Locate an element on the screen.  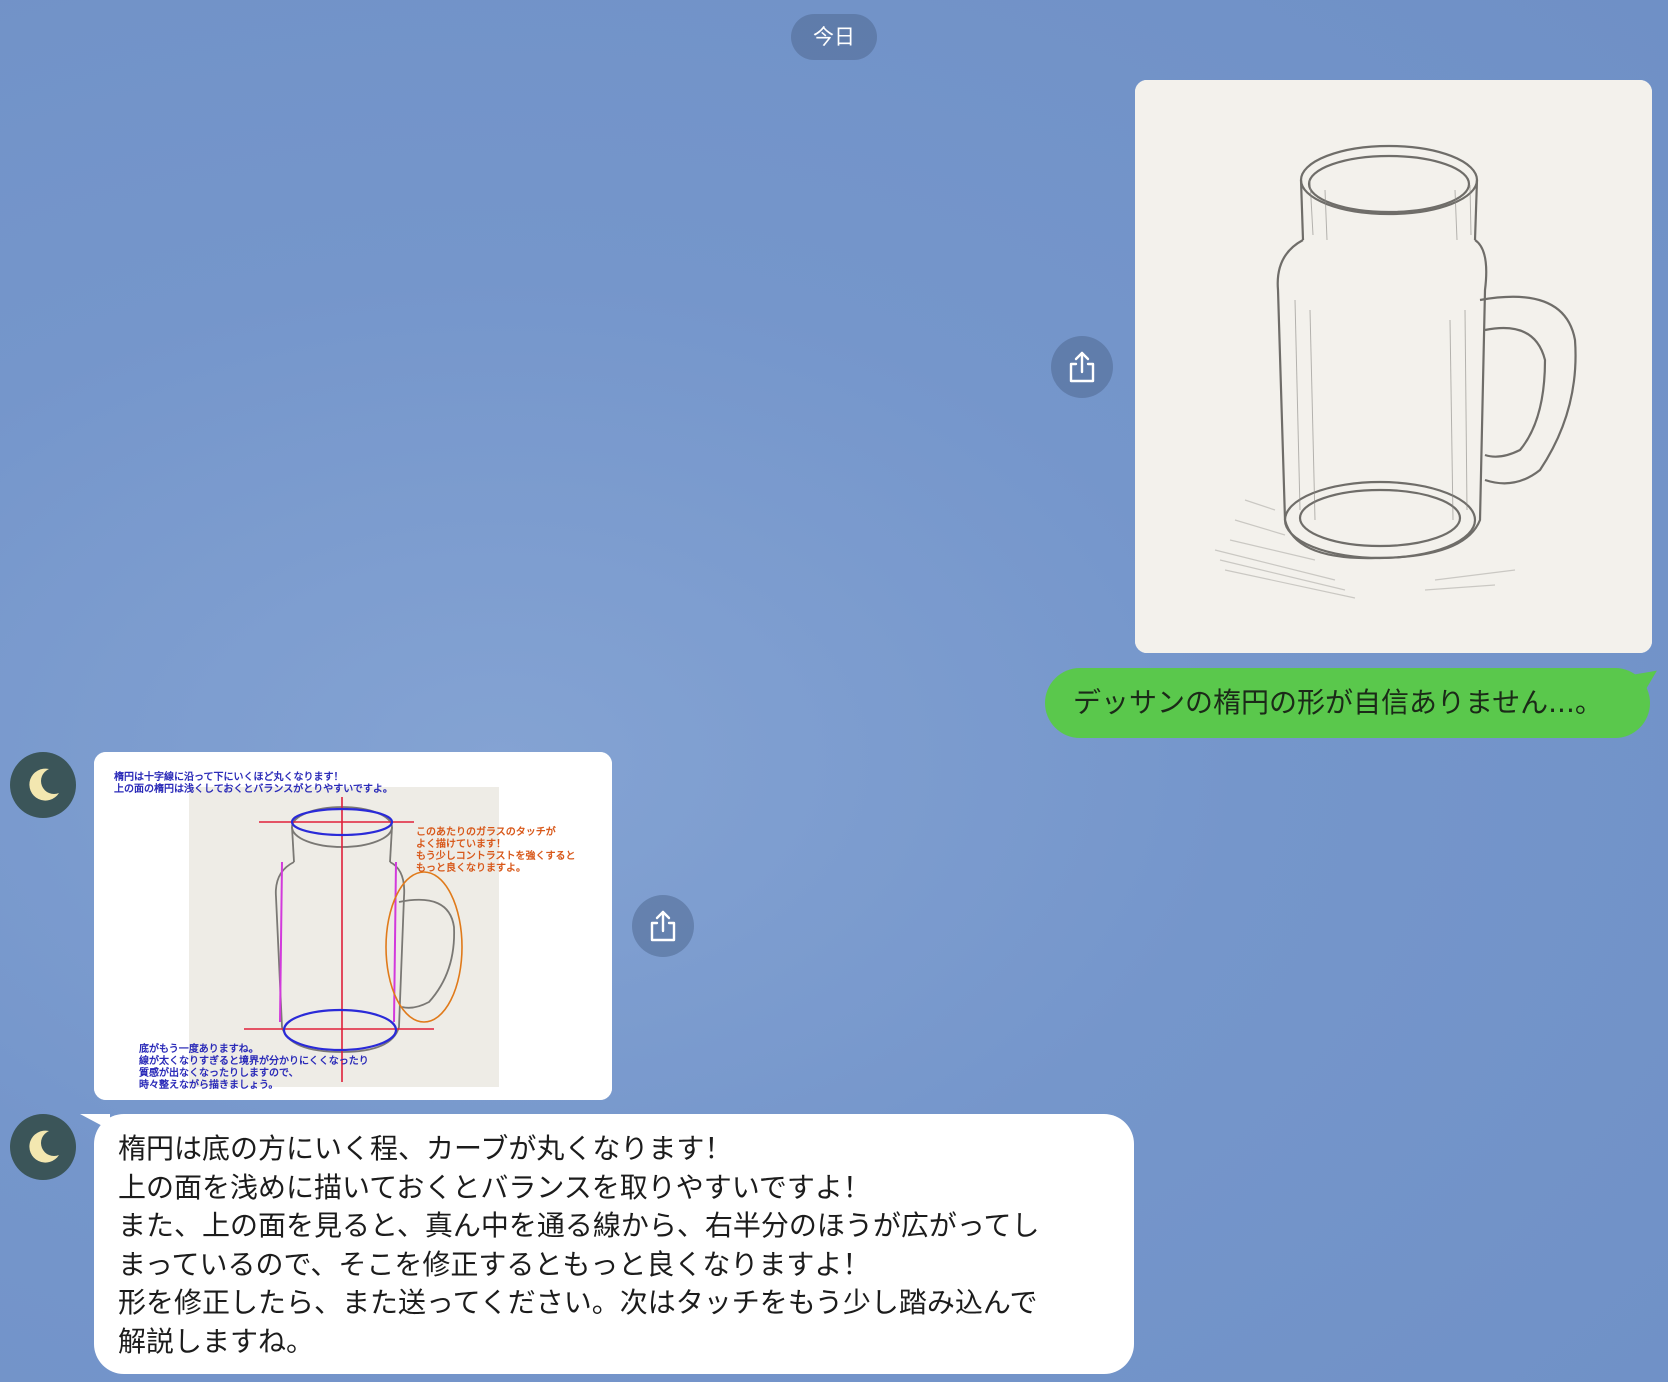
annotation-note-right-2: よく描けています！ is located at coordinates (461, 843).